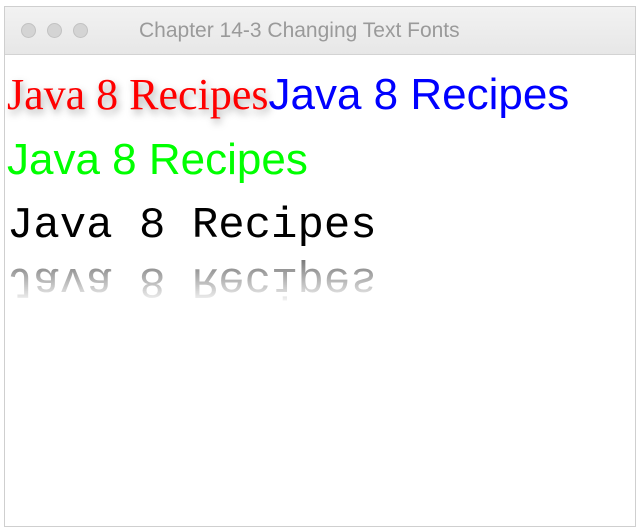 Image resolution: width=638 pixels, height=529 pixels. Describe the element at coordinates (54, 30) in the screenshot. I see `minimize-icon` at that location.